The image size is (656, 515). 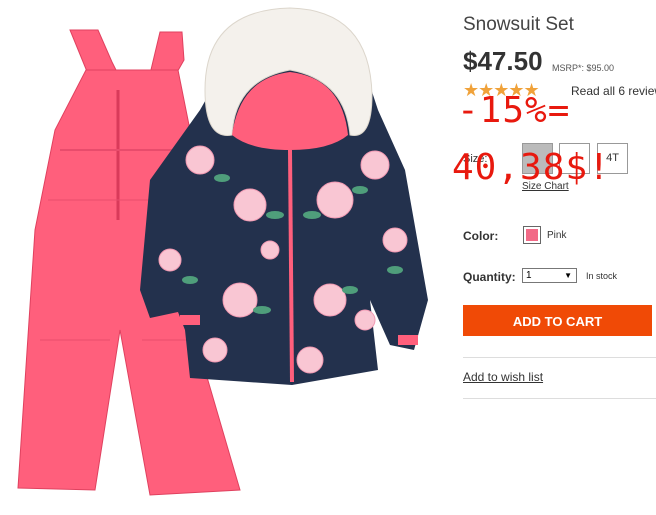 I want to click on product-title: Snowsuit Set, so click(x=518, y=24).